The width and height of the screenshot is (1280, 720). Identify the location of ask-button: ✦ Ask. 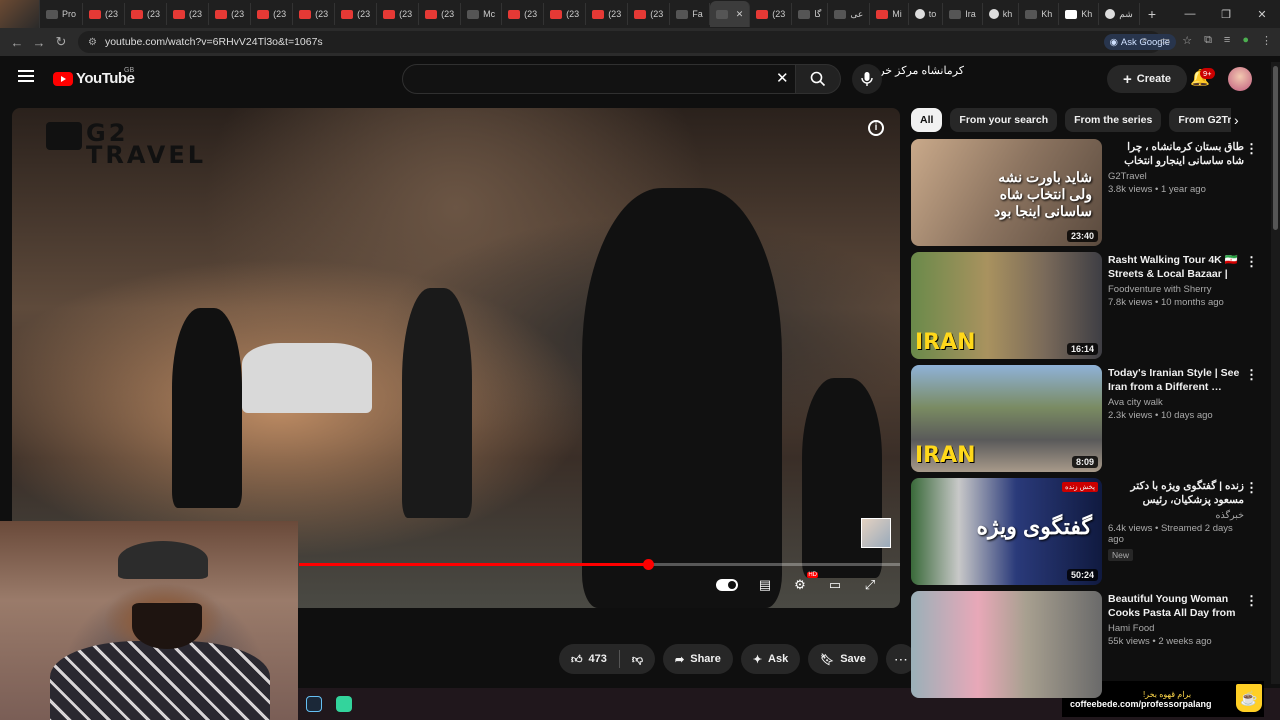
(770, 659).